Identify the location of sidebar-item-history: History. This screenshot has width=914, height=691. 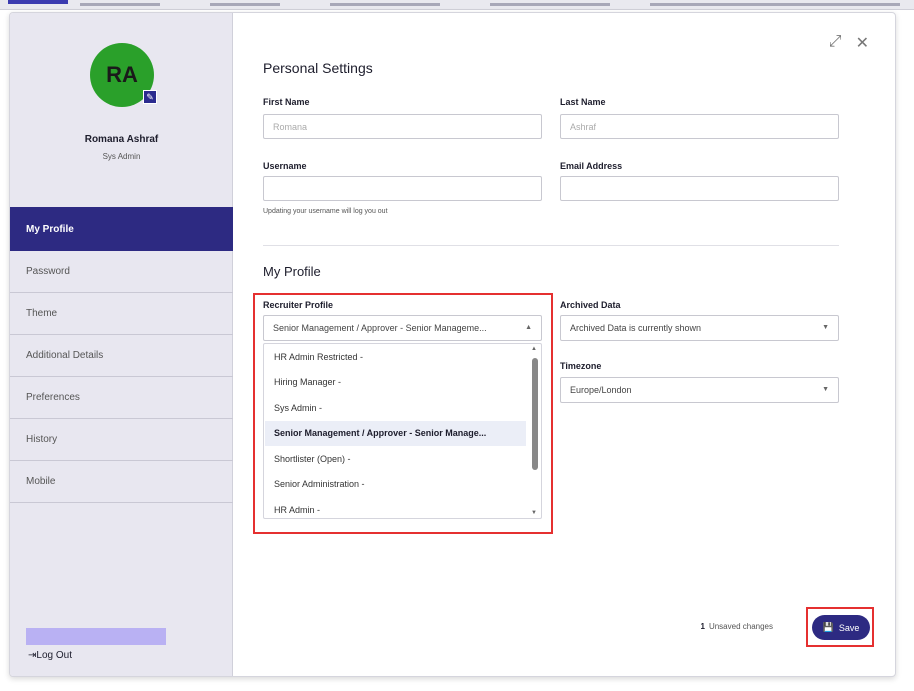
(121, 440).